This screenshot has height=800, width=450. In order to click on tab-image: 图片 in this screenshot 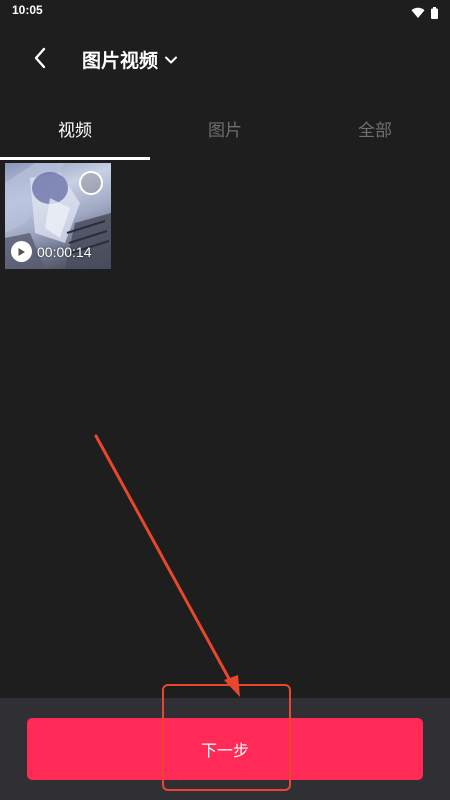, I will do `click(225, 132)`.